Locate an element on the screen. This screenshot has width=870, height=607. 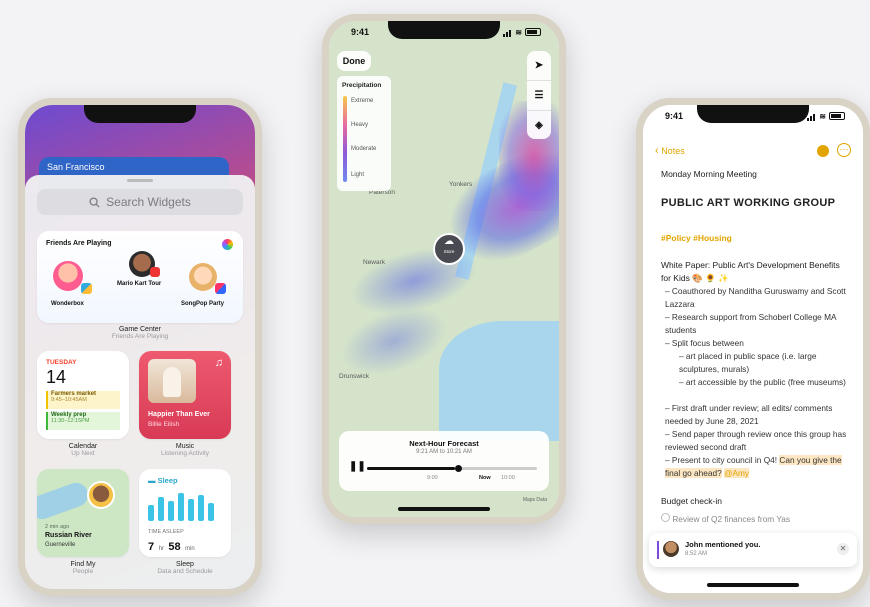
findmy-caption: Find My People is located at coordinates (83, 568).